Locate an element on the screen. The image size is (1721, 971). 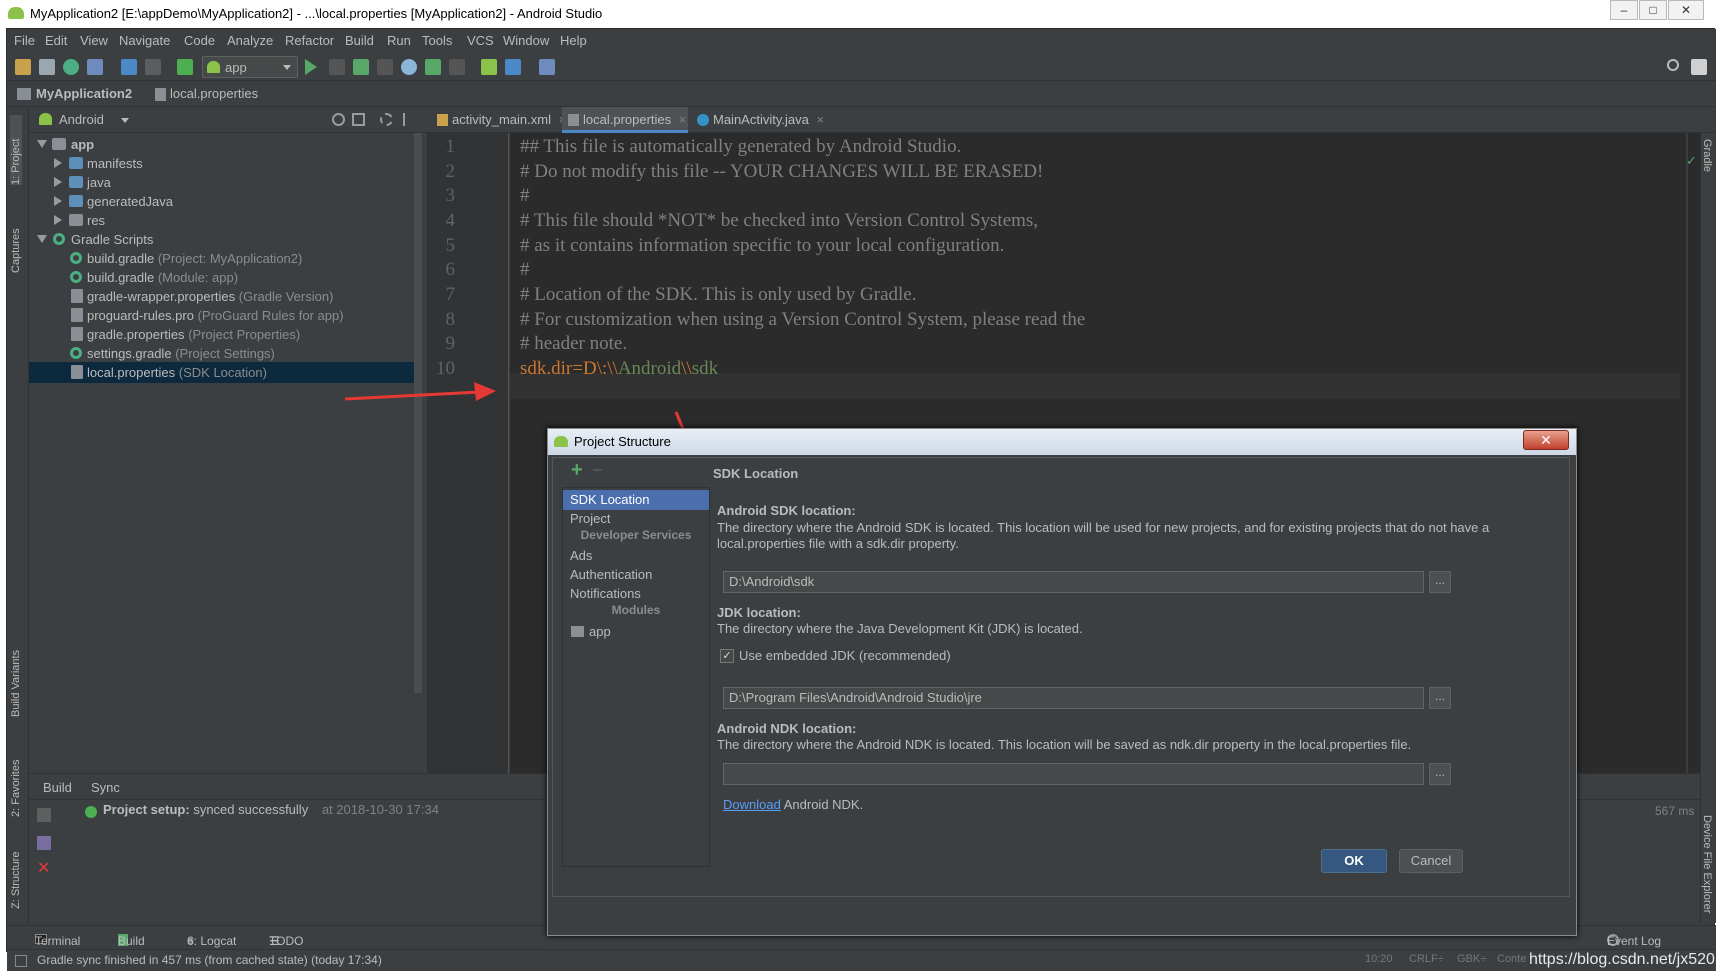
open-icon is located at coordinates (23, 67).